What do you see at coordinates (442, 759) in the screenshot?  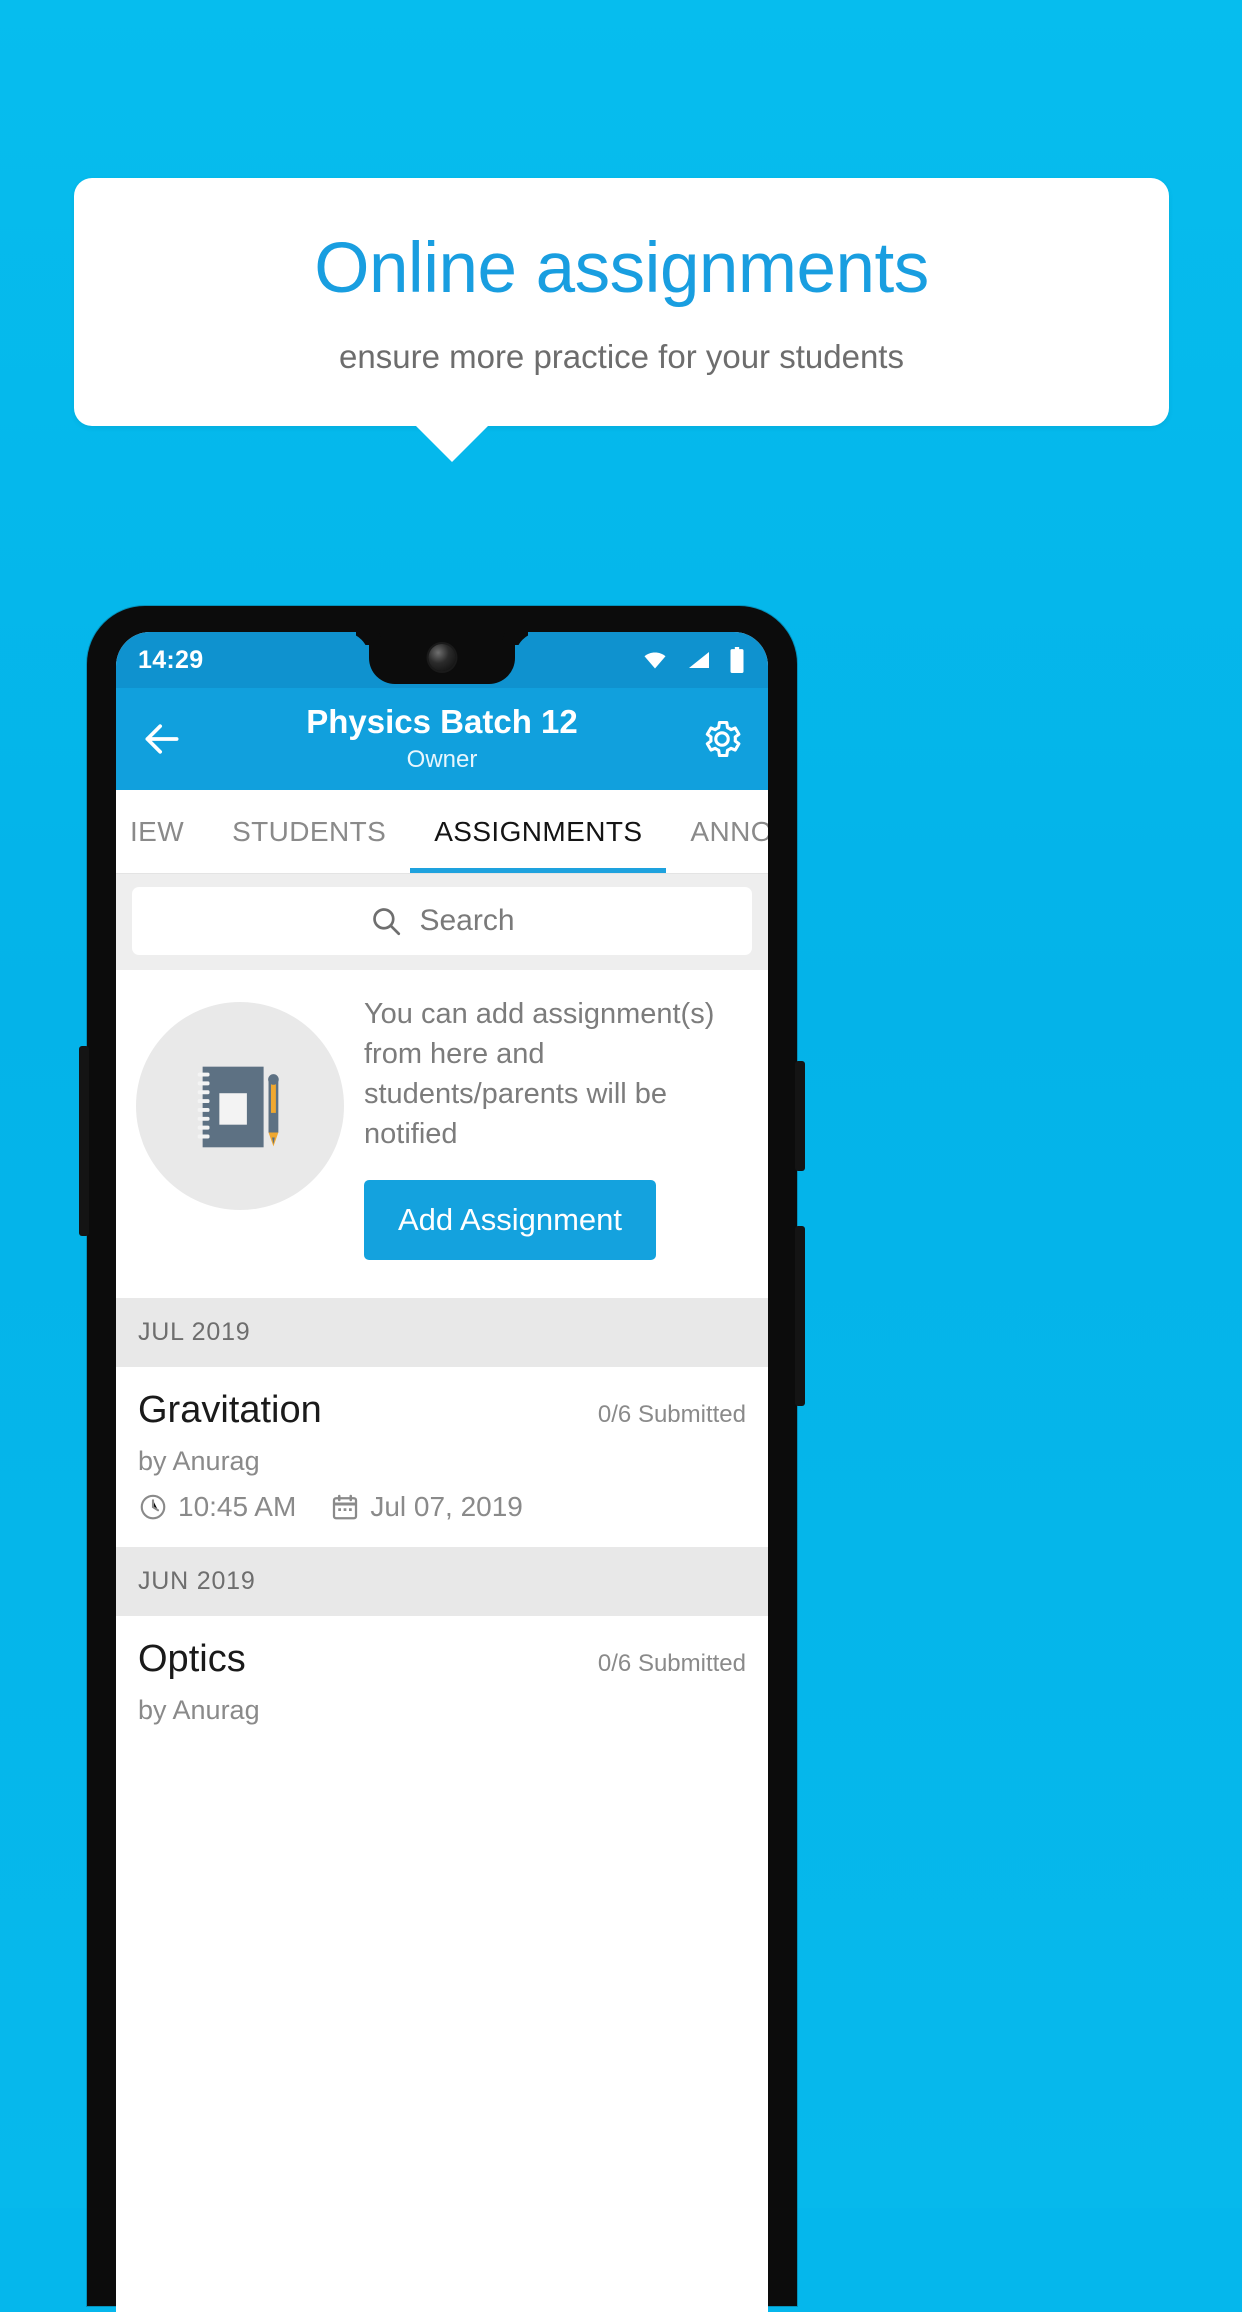 I see `page-subtitle: Owner` at bounding box center [442, 759].